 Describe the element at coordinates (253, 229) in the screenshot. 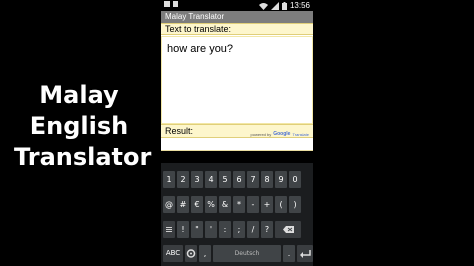

I see `key-slash: /` at that location.